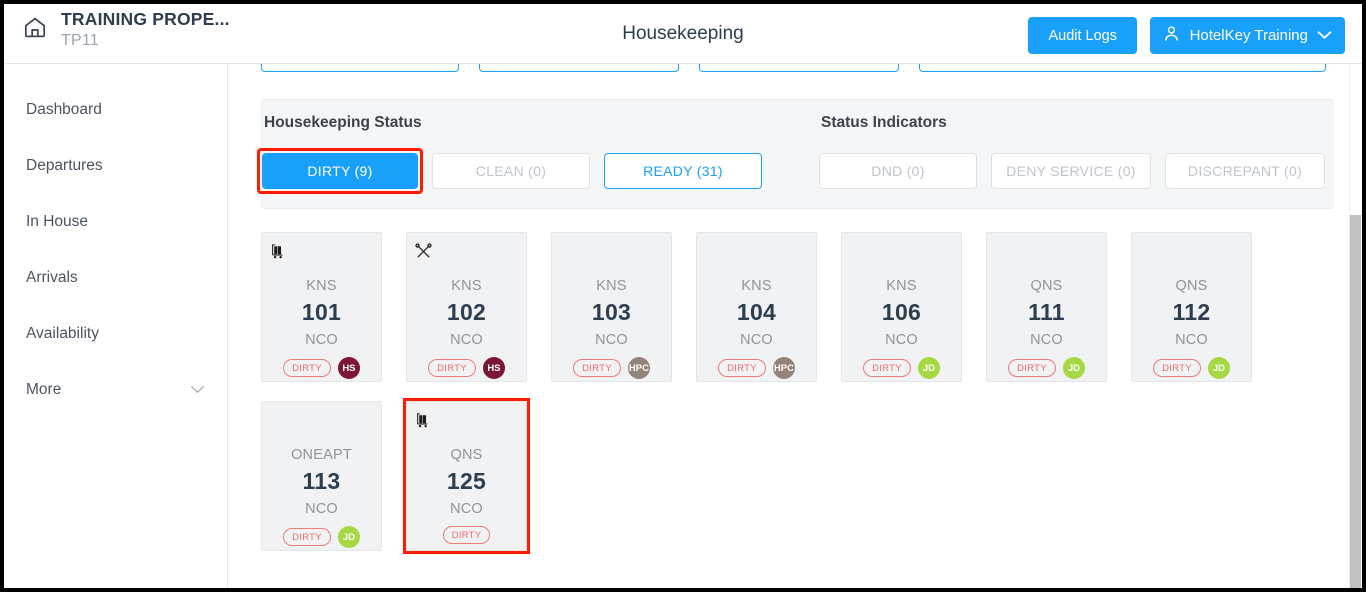 The height and width of the screenshot is (592, 1366). I want to click on sidebar-item-label: Dashboard, so click(64, 109).